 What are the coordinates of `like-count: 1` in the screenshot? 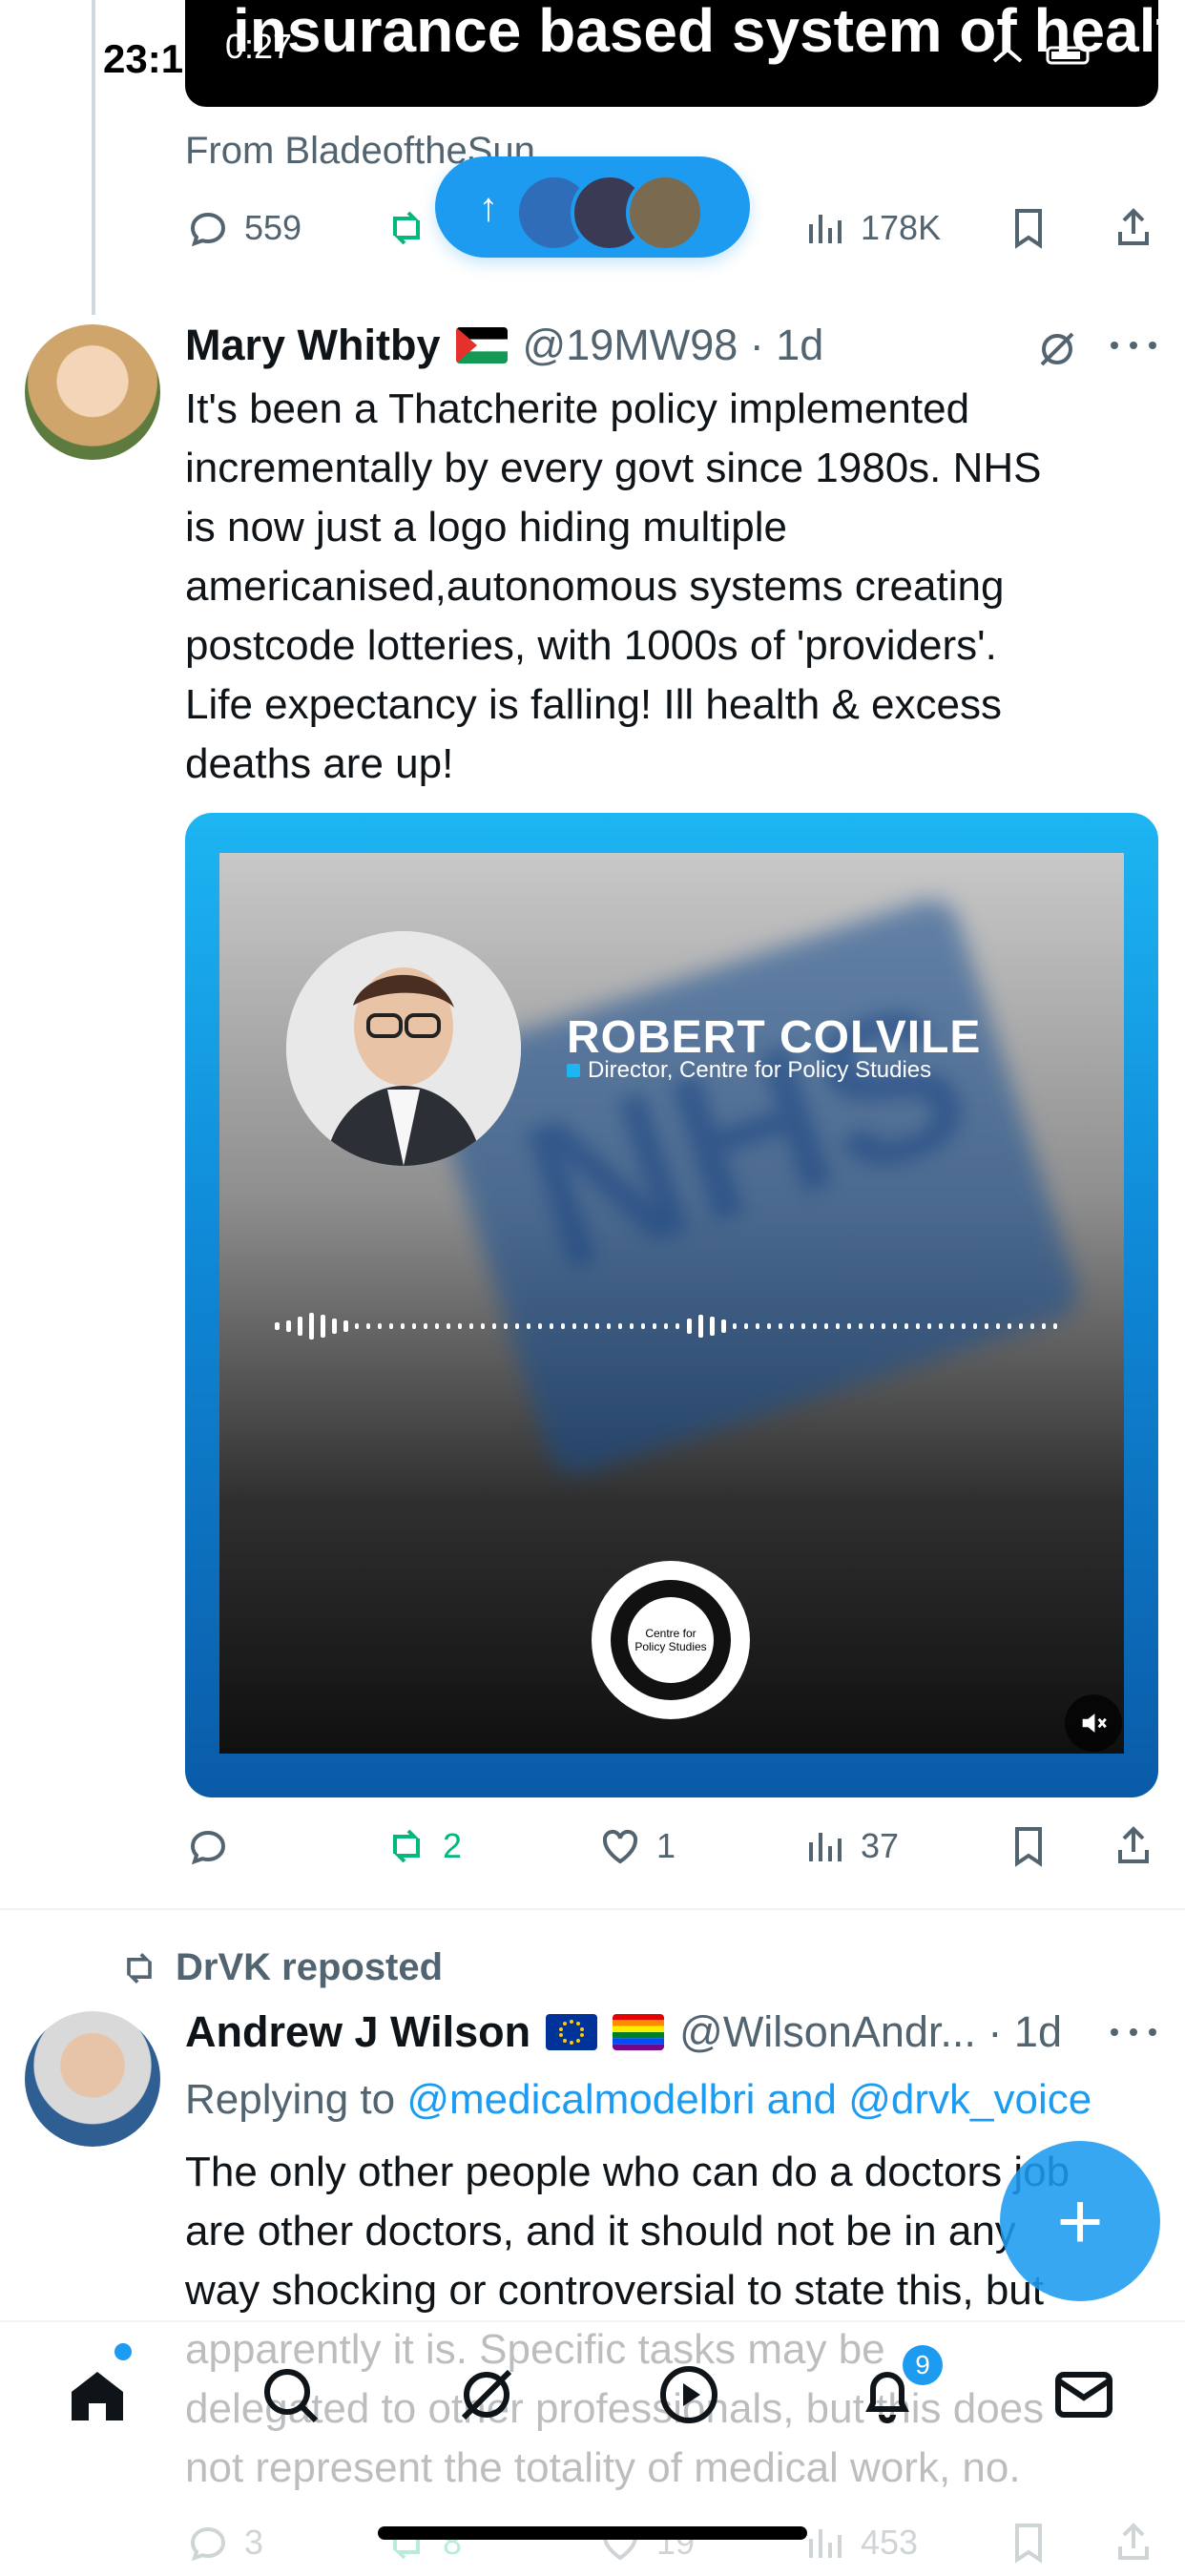 It's located at (666, 1845).